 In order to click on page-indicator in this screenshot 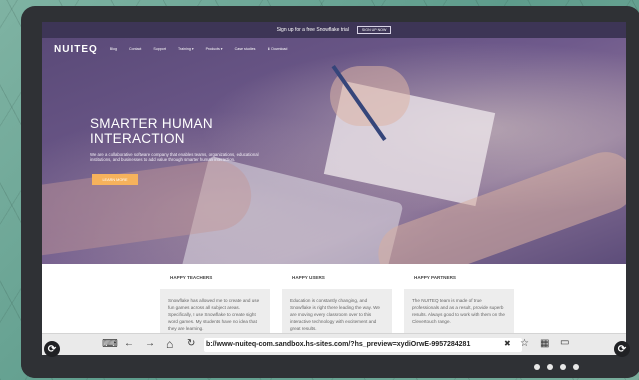, I will do `click(556, 367)`.